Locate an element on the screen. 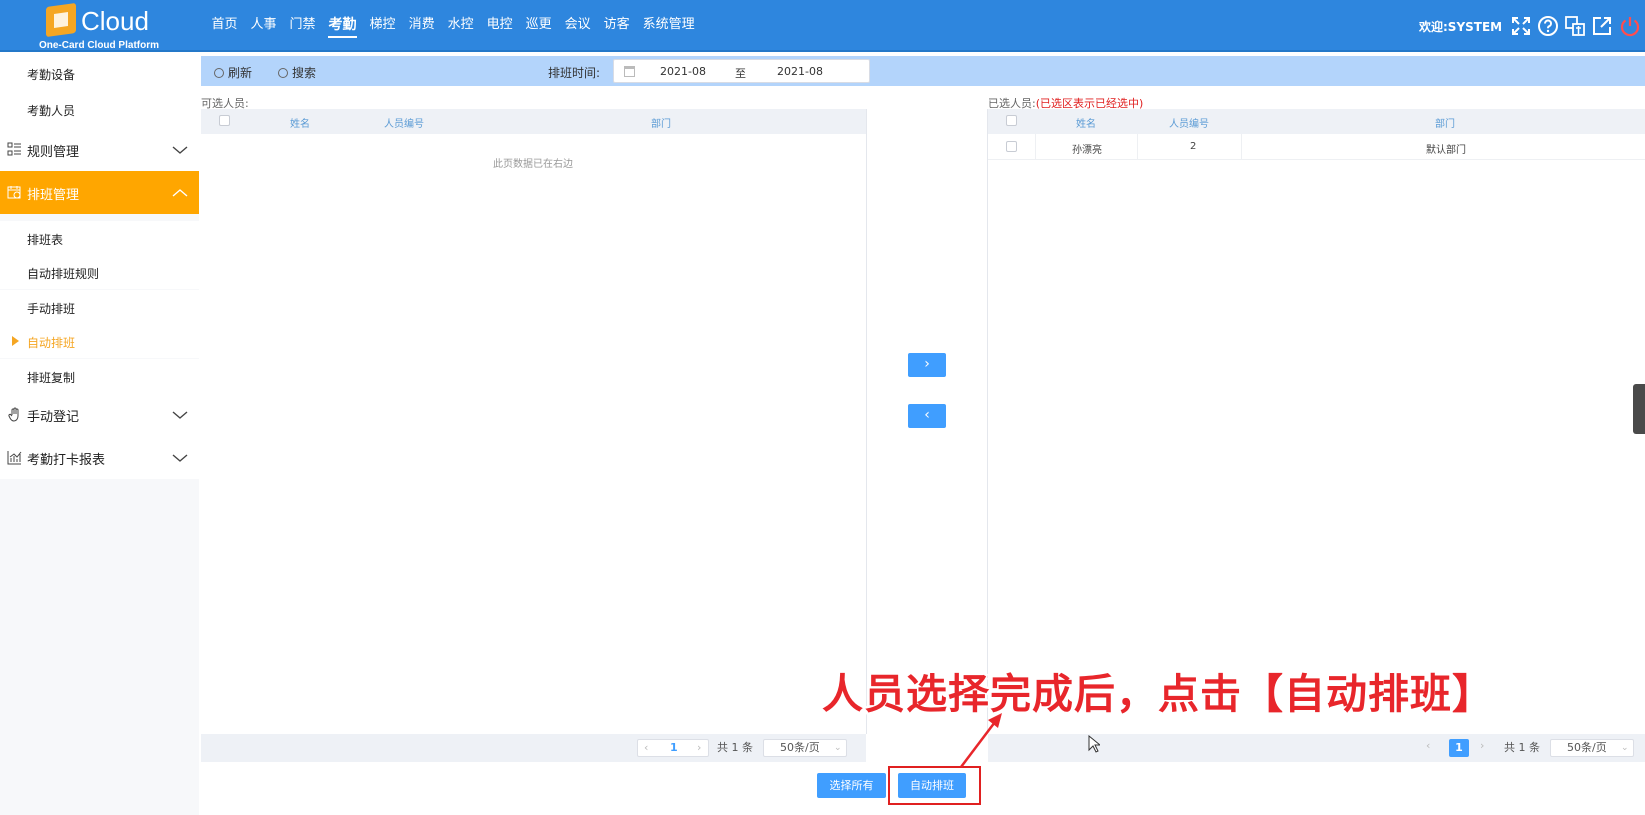  sidebar-group-attendance-report: 考勤打卡报表 is located at coordinates (99, 457).